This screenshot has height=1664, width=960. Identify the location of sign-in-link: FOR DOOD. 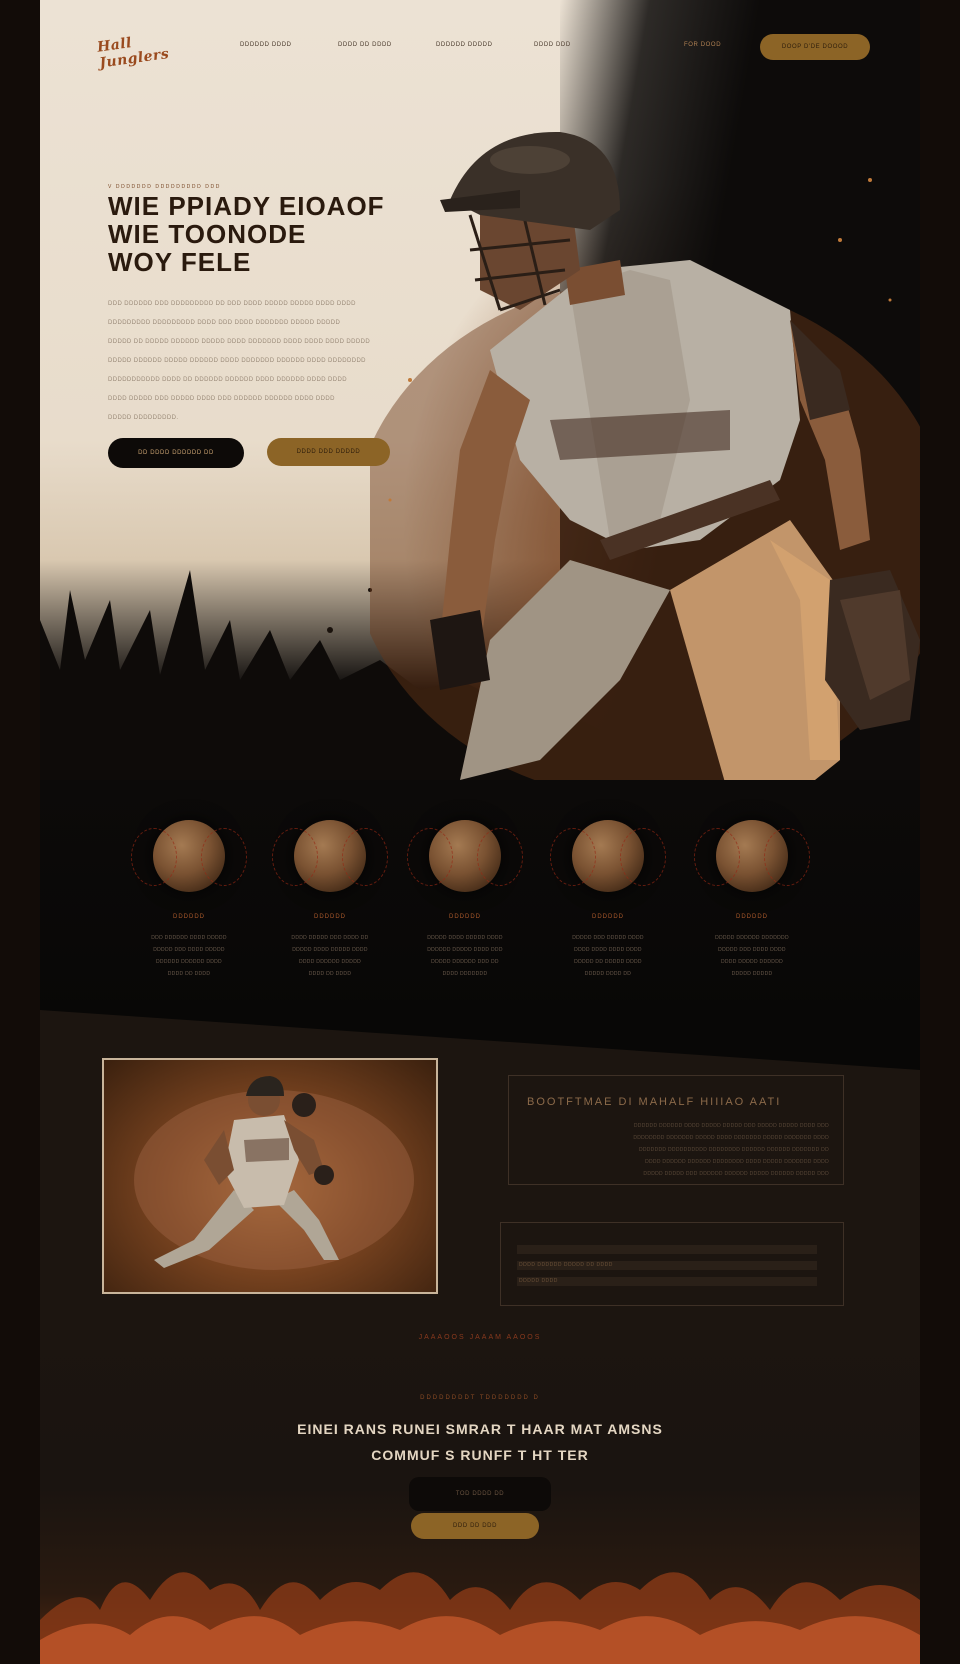
(702, 45).